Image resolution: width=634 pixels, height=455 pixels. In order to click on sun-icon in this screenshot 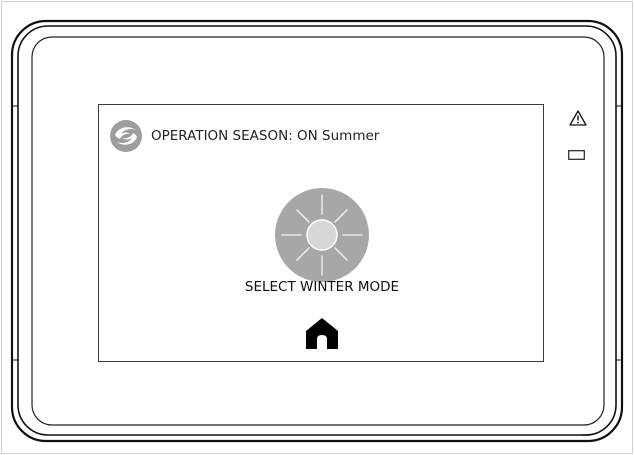, I will do `click(322, 235)`.